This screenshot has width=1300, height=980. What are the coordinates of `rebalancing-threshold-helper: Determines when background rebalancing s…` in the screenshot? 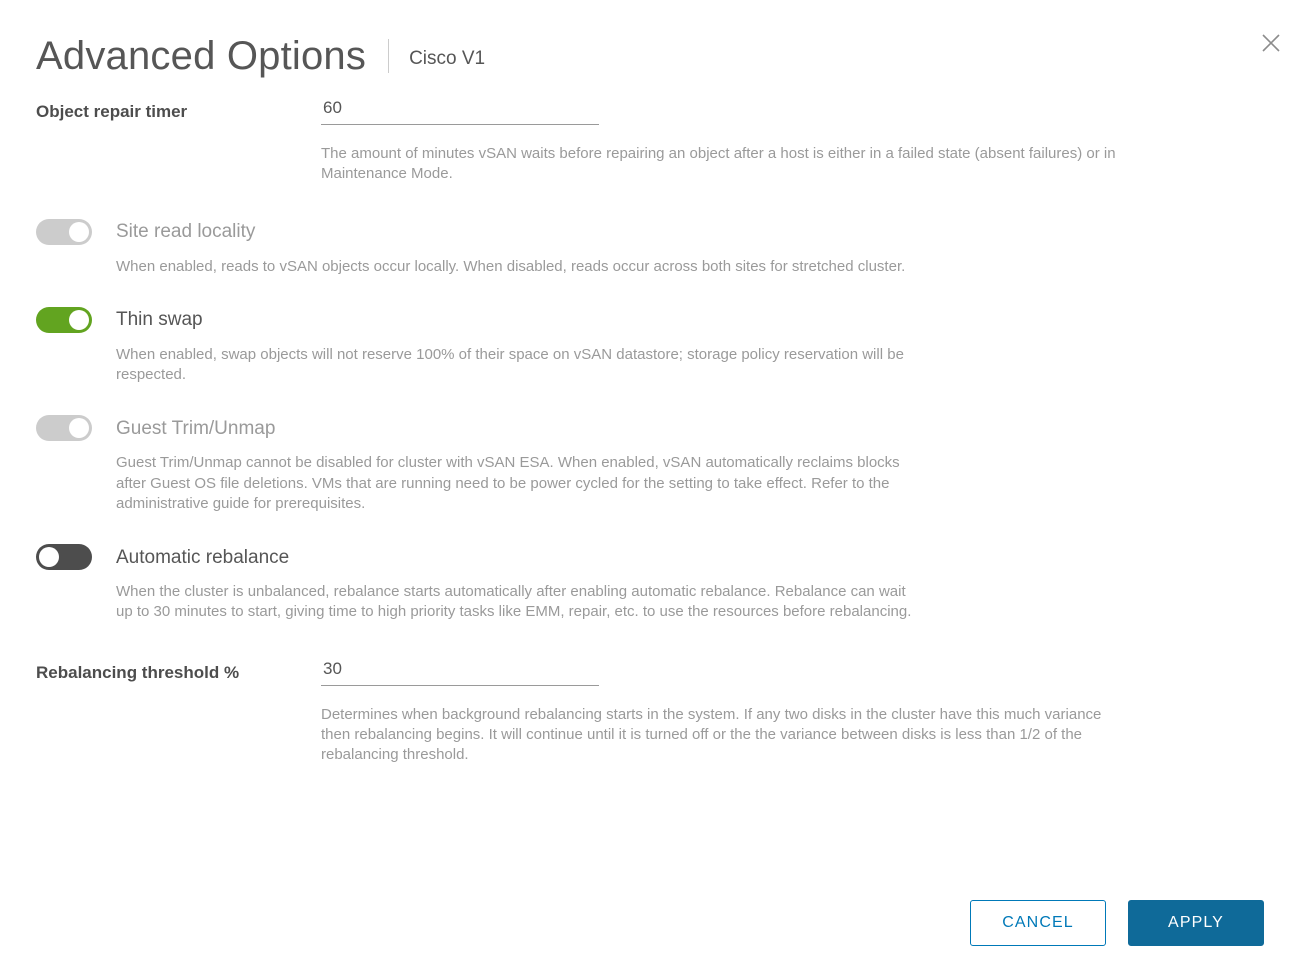 It's located at (711, 734).